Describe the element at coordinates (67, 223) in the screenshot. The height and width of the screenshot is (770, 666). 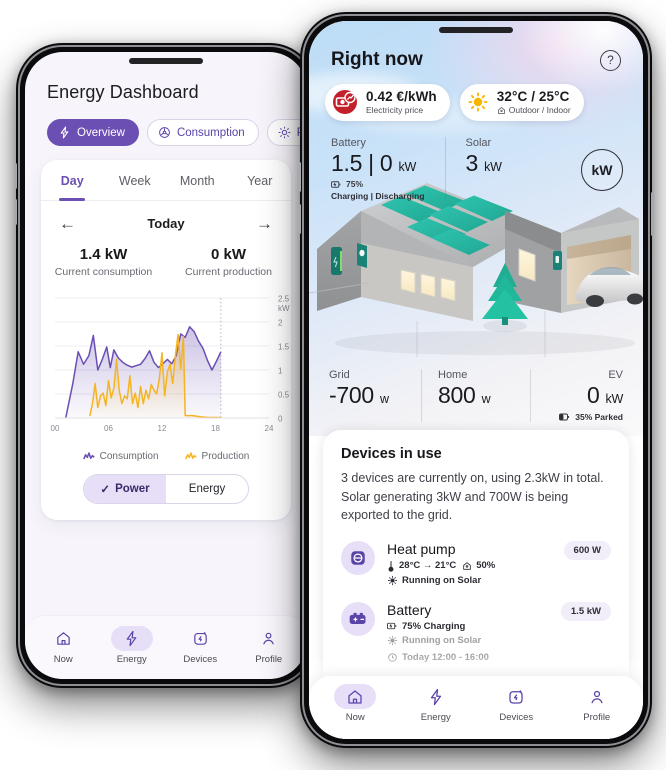
I see `previous-day-button: ←` at that location.